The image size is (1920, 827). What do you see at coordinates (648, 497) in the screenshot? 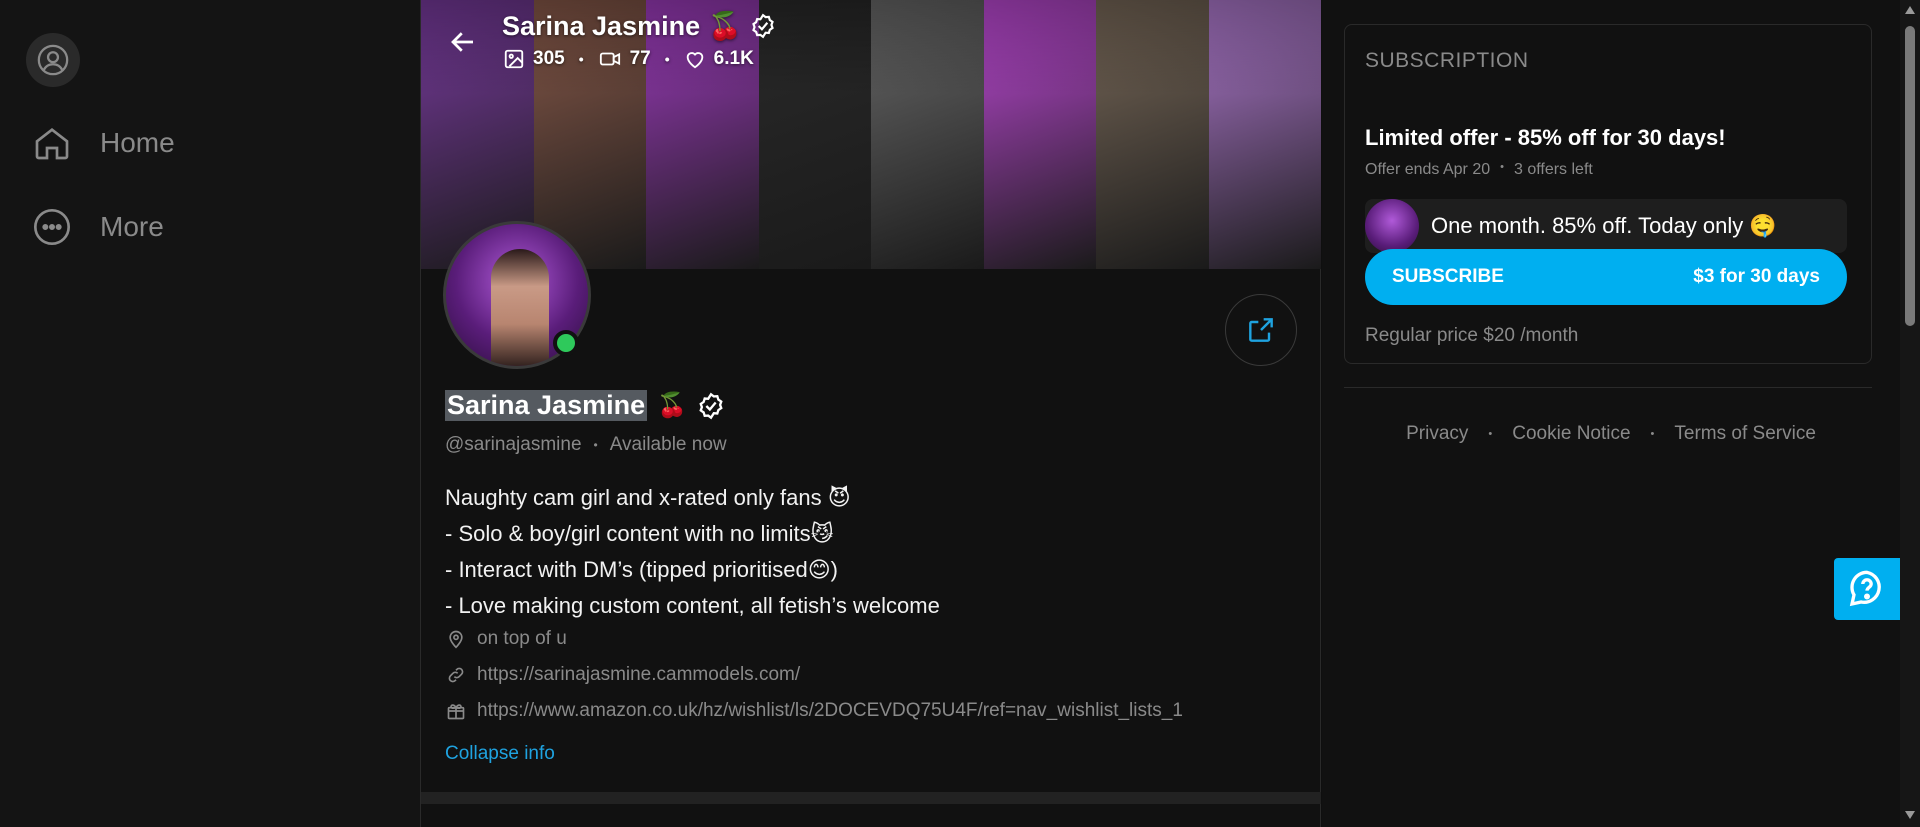
I see `bio-line: Naughty cam girl and x-rated only fans 😈` at bounding box center [648, 497].